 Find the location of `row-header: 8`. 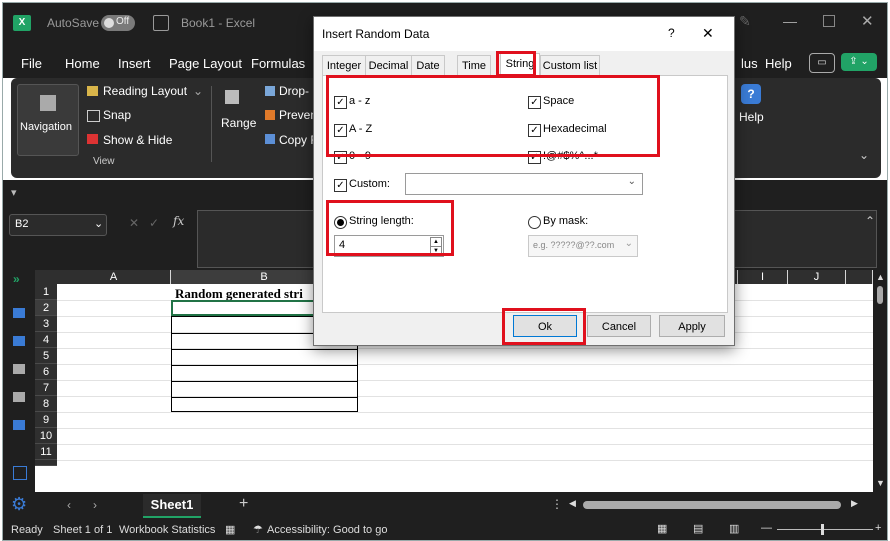

row-header: 8 is located at coordinates (46, 404).